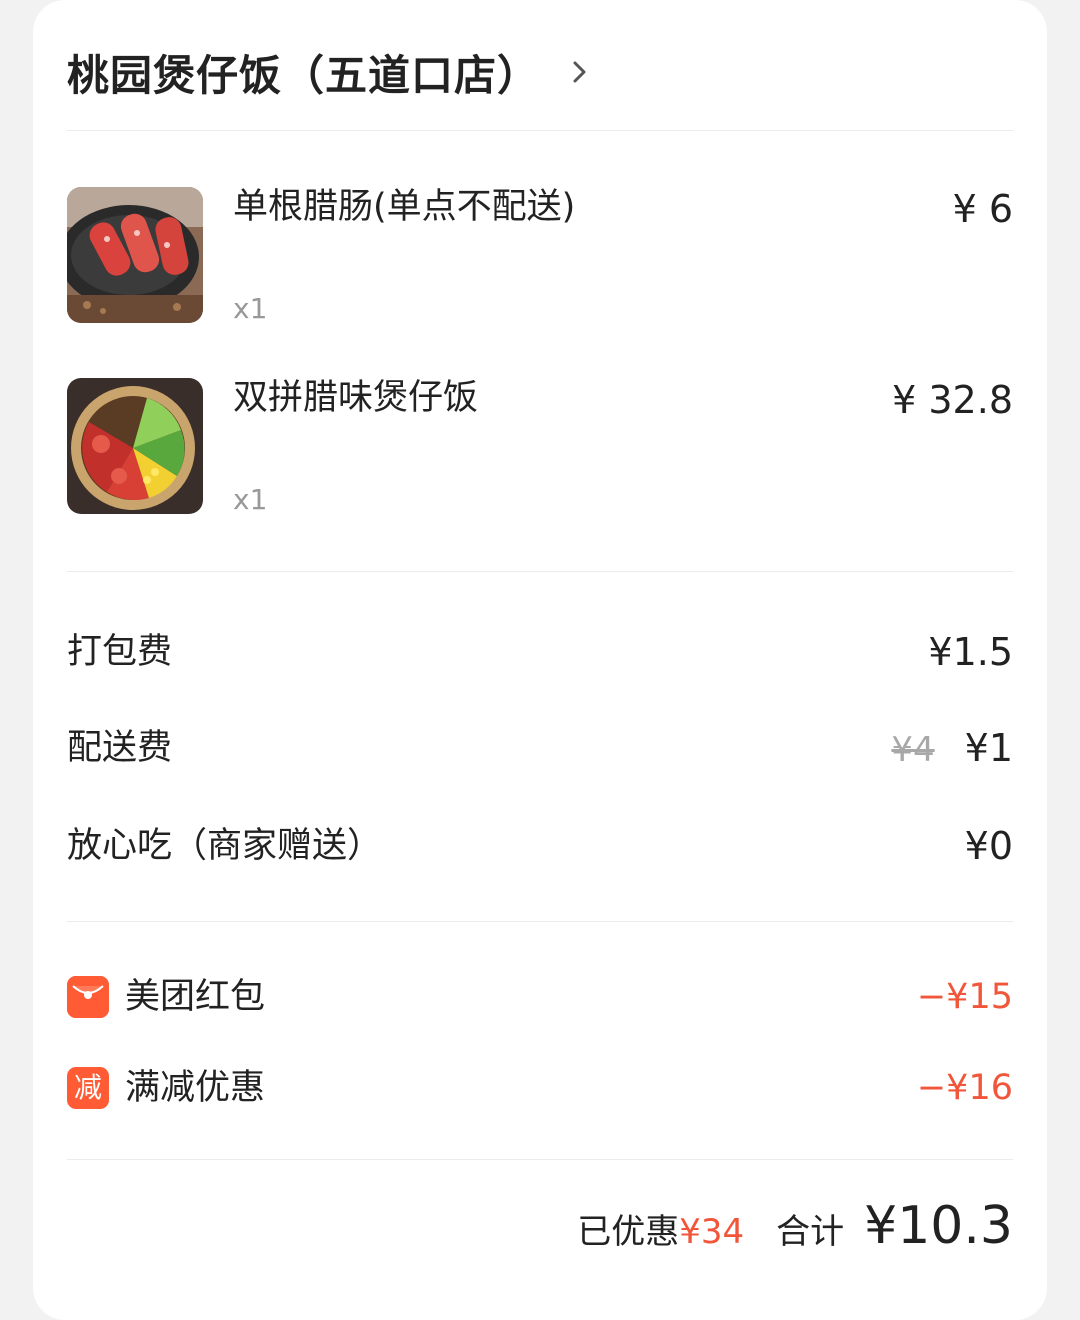 This screenshot has height=1320, width=1080. I want to click on order-summary: 已优惠 ¥34 合计 ¥10.3, so click(795, 1228).